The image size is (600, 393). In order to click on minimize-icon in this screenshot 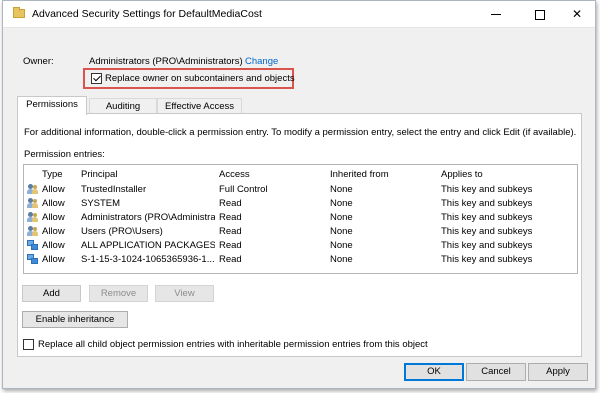, I will do `click(496, 15)`.